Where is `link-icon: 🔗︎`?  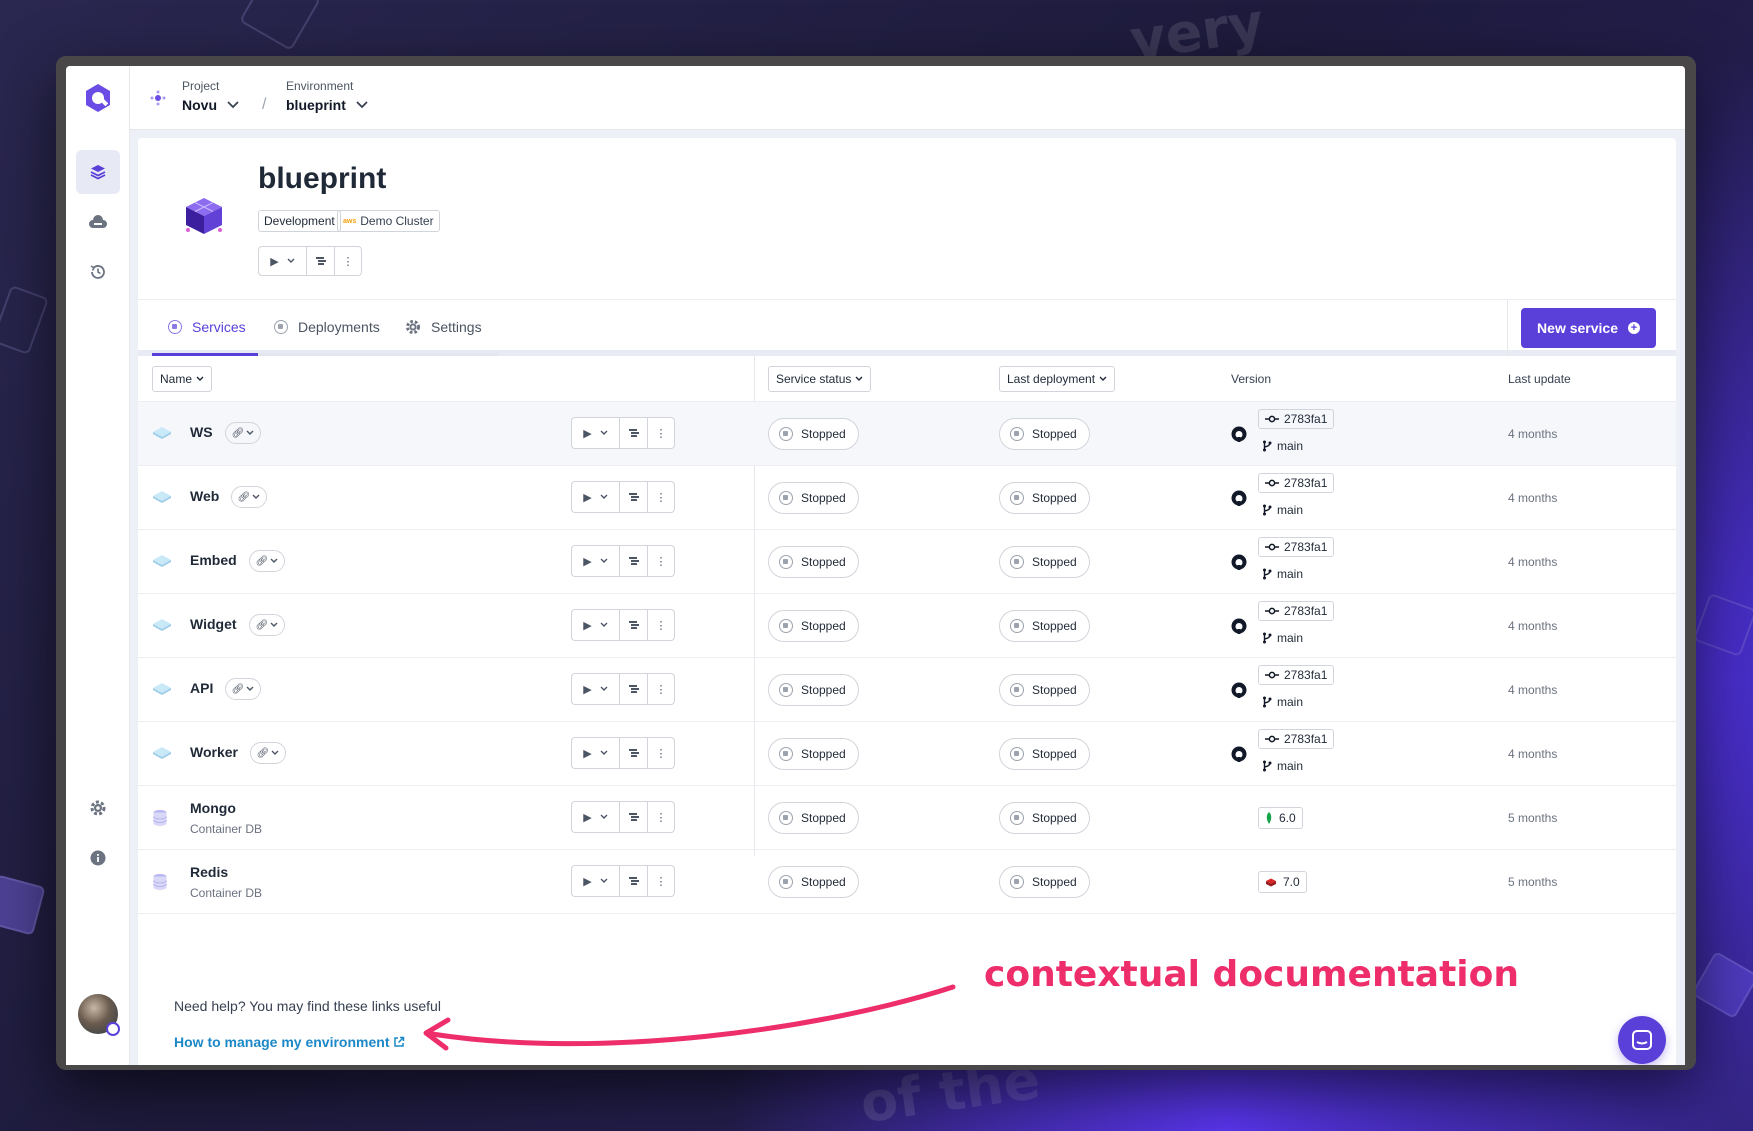 link-icon: 🔗︎ is located at coordinates (244, 497).